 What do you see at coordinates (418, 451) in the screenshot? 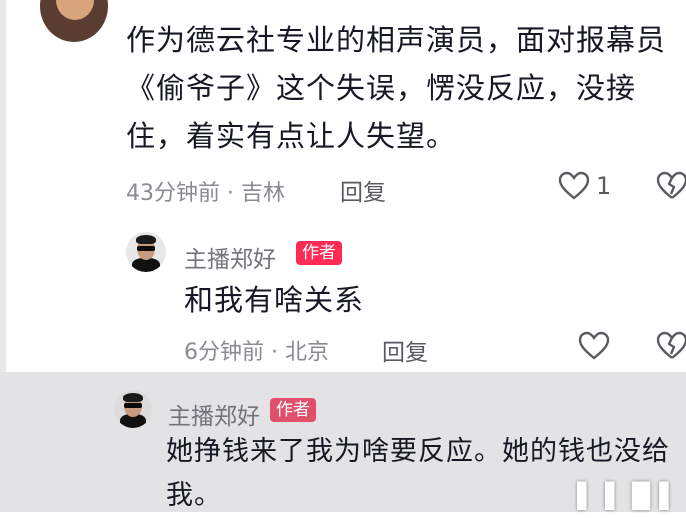
I see `reply-text-line: 她挣钱来了我为啥要反应。她的钱也没给` at bounding box center [418, 451].